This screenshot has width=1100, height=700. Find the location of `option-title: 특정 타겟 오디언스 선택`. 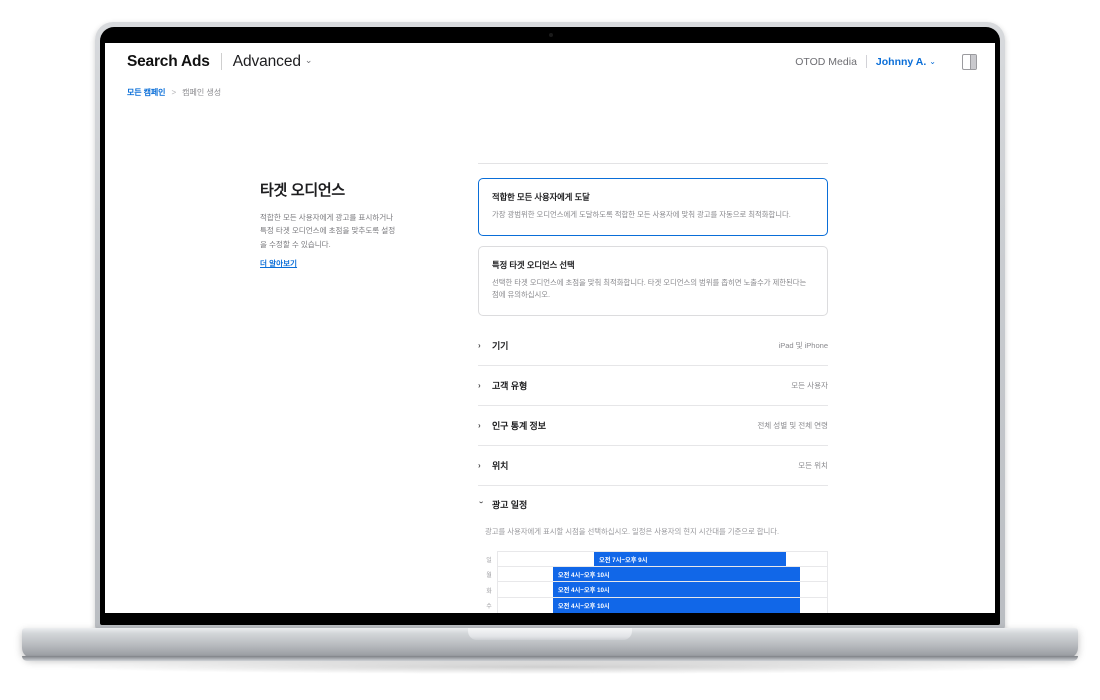

option-title: 특정 타겟 오디언스 선택 is located at coordinates (533, 264).